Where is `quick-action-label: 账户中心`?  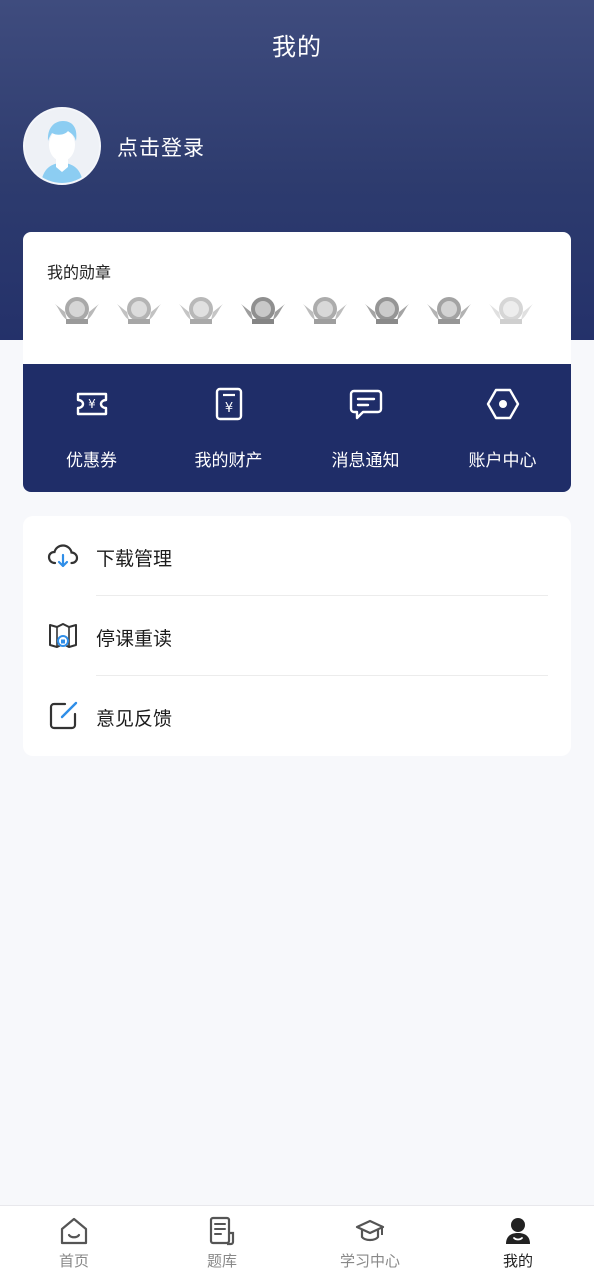 quick-action-label: 账户中心 is located at coordinates (502, 461).